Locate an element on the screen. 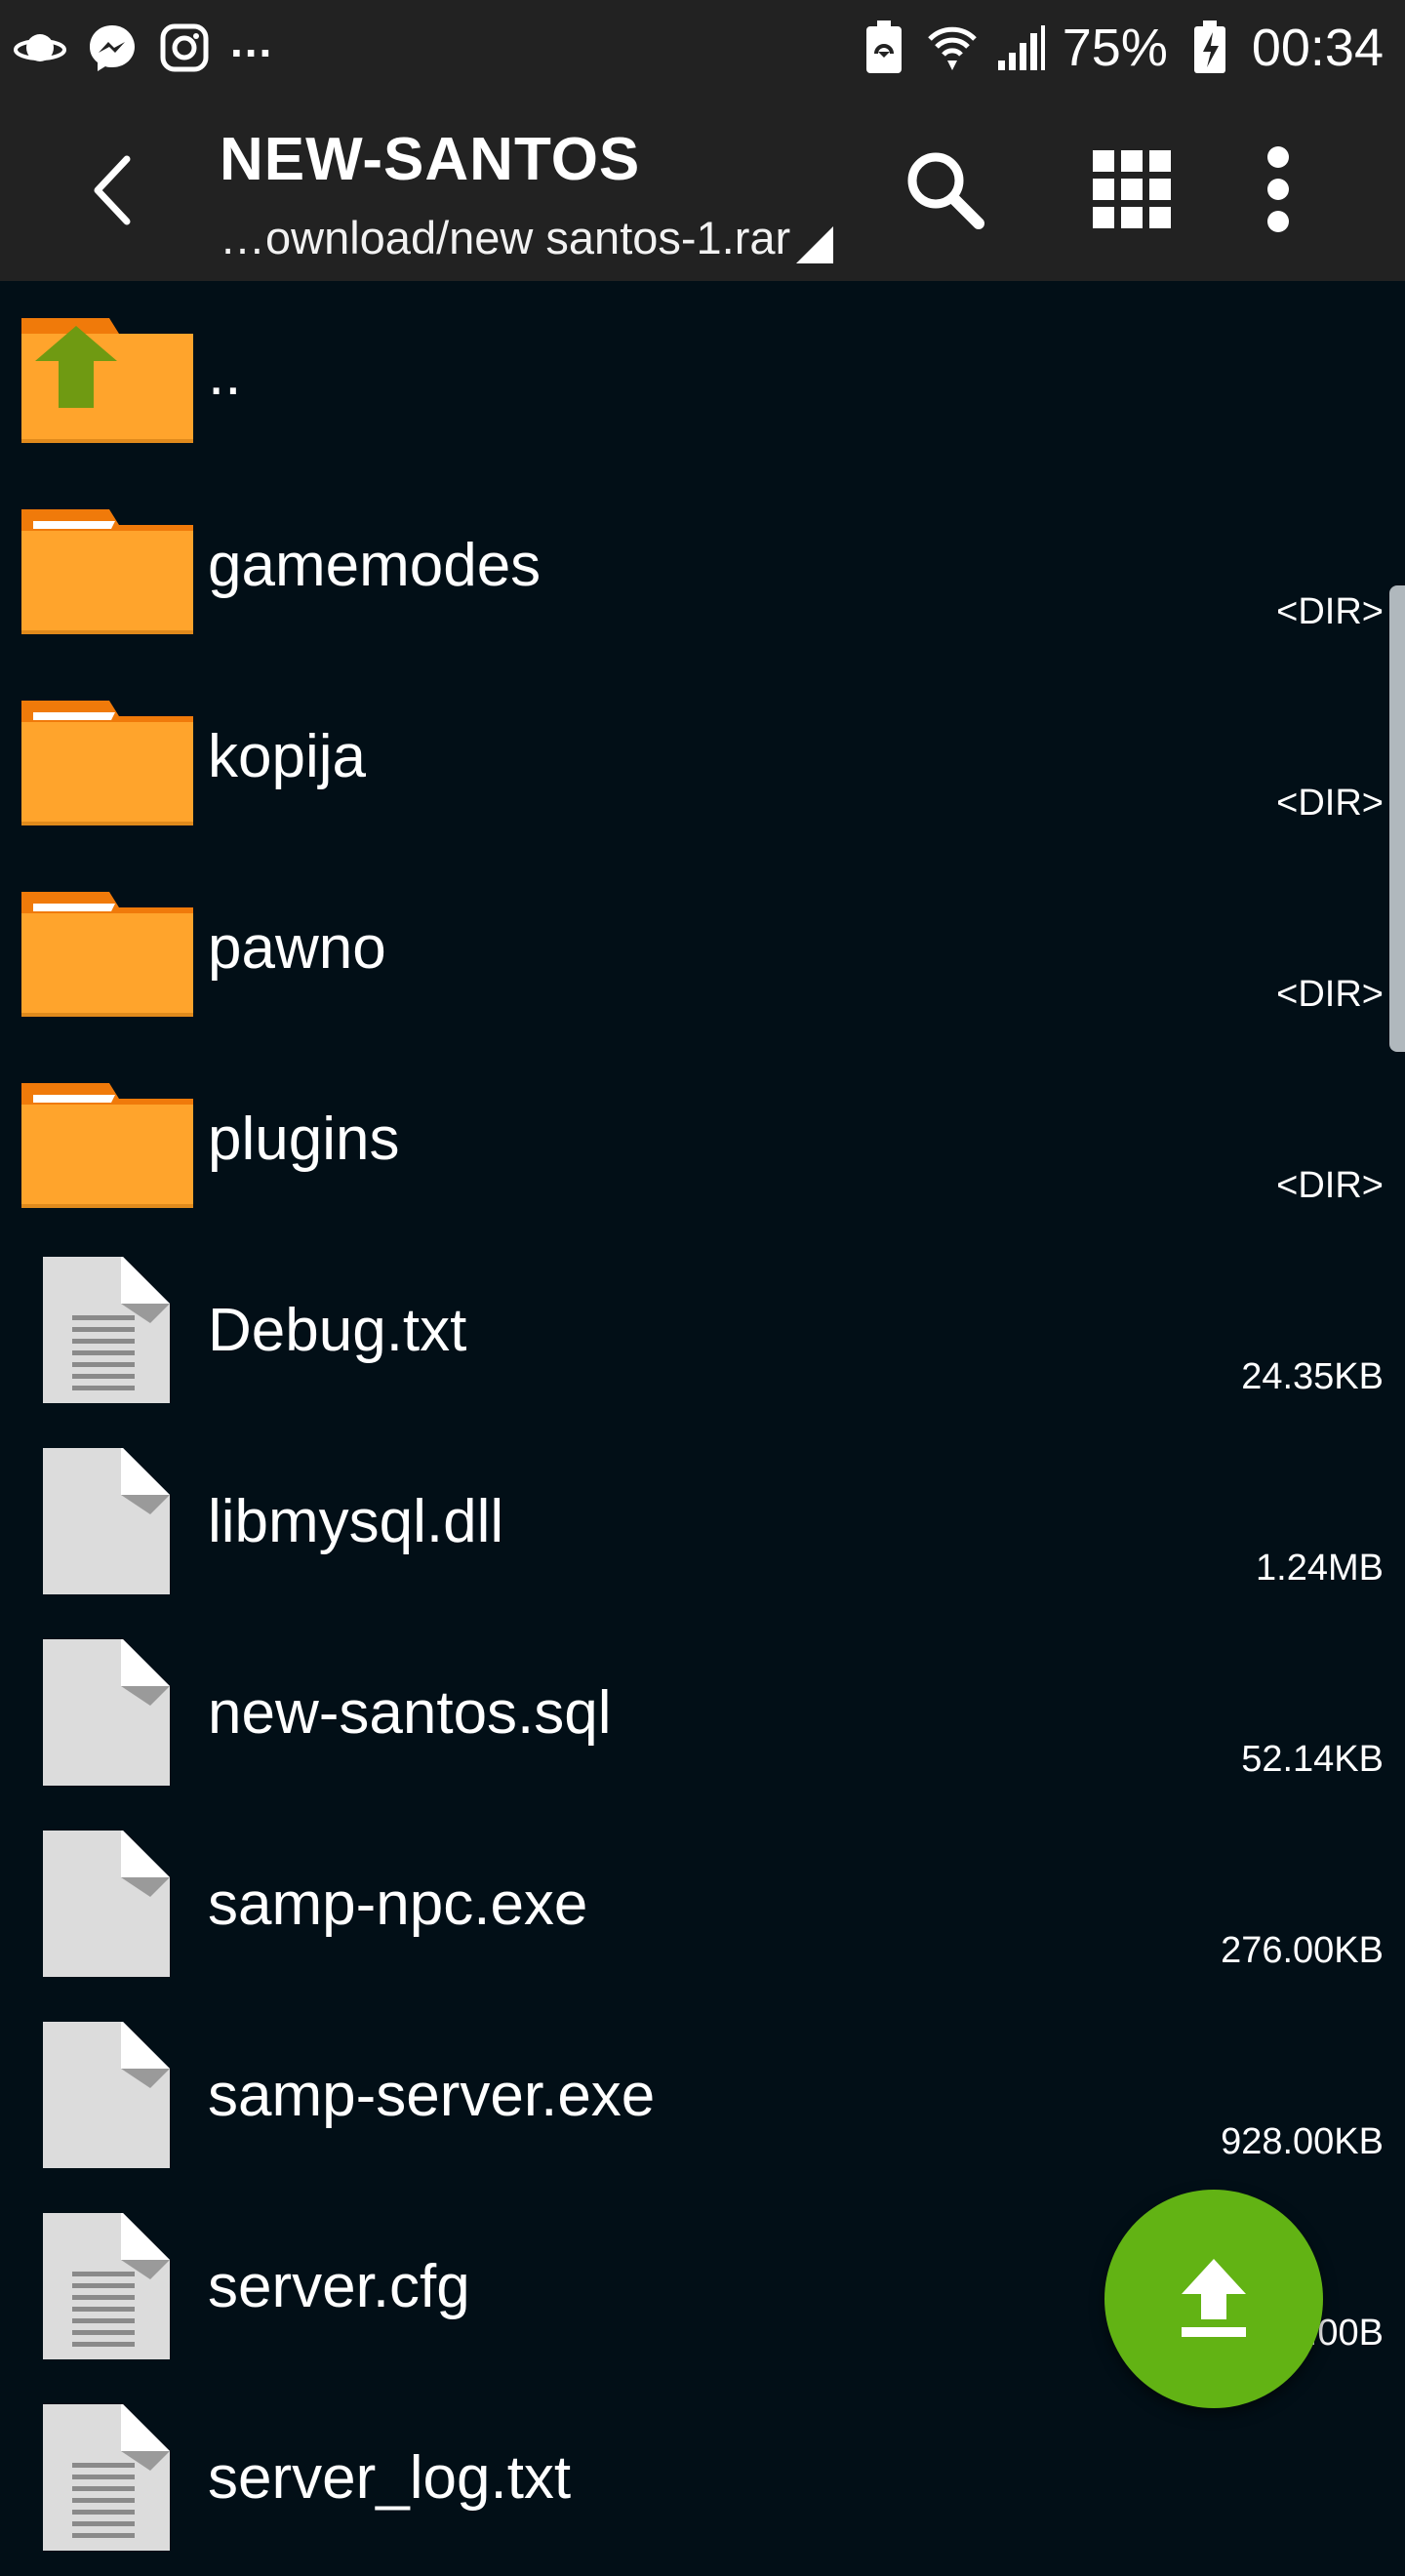 The image size is (1405, 2576). grid-icon is located at coordinates (1132, 189).